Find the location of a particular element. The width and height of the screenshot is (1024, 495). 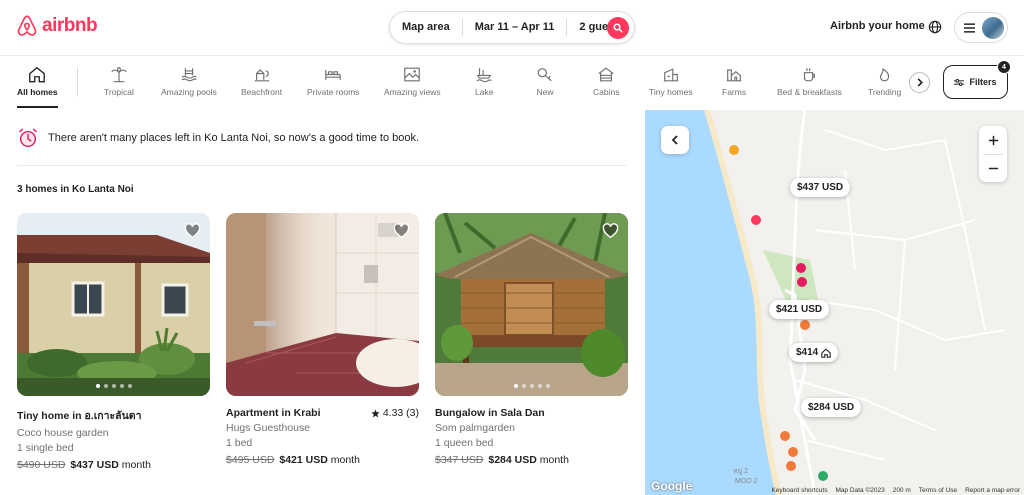

minus-icon is located at coordinates (993, 168).